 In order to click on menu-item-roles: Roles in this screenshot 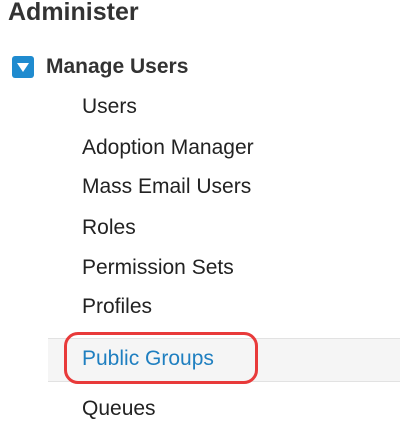, I will do `click(109, 228)`.